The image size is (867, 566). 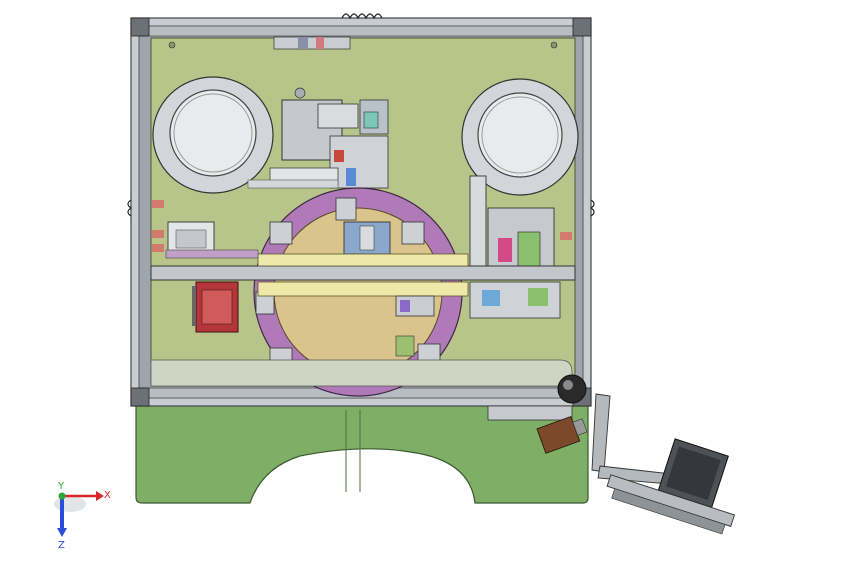 What do you see at coordinates (61, 486) in the screenshot?
I see `y-axis-label: Y` at bounding box center [61, 486].